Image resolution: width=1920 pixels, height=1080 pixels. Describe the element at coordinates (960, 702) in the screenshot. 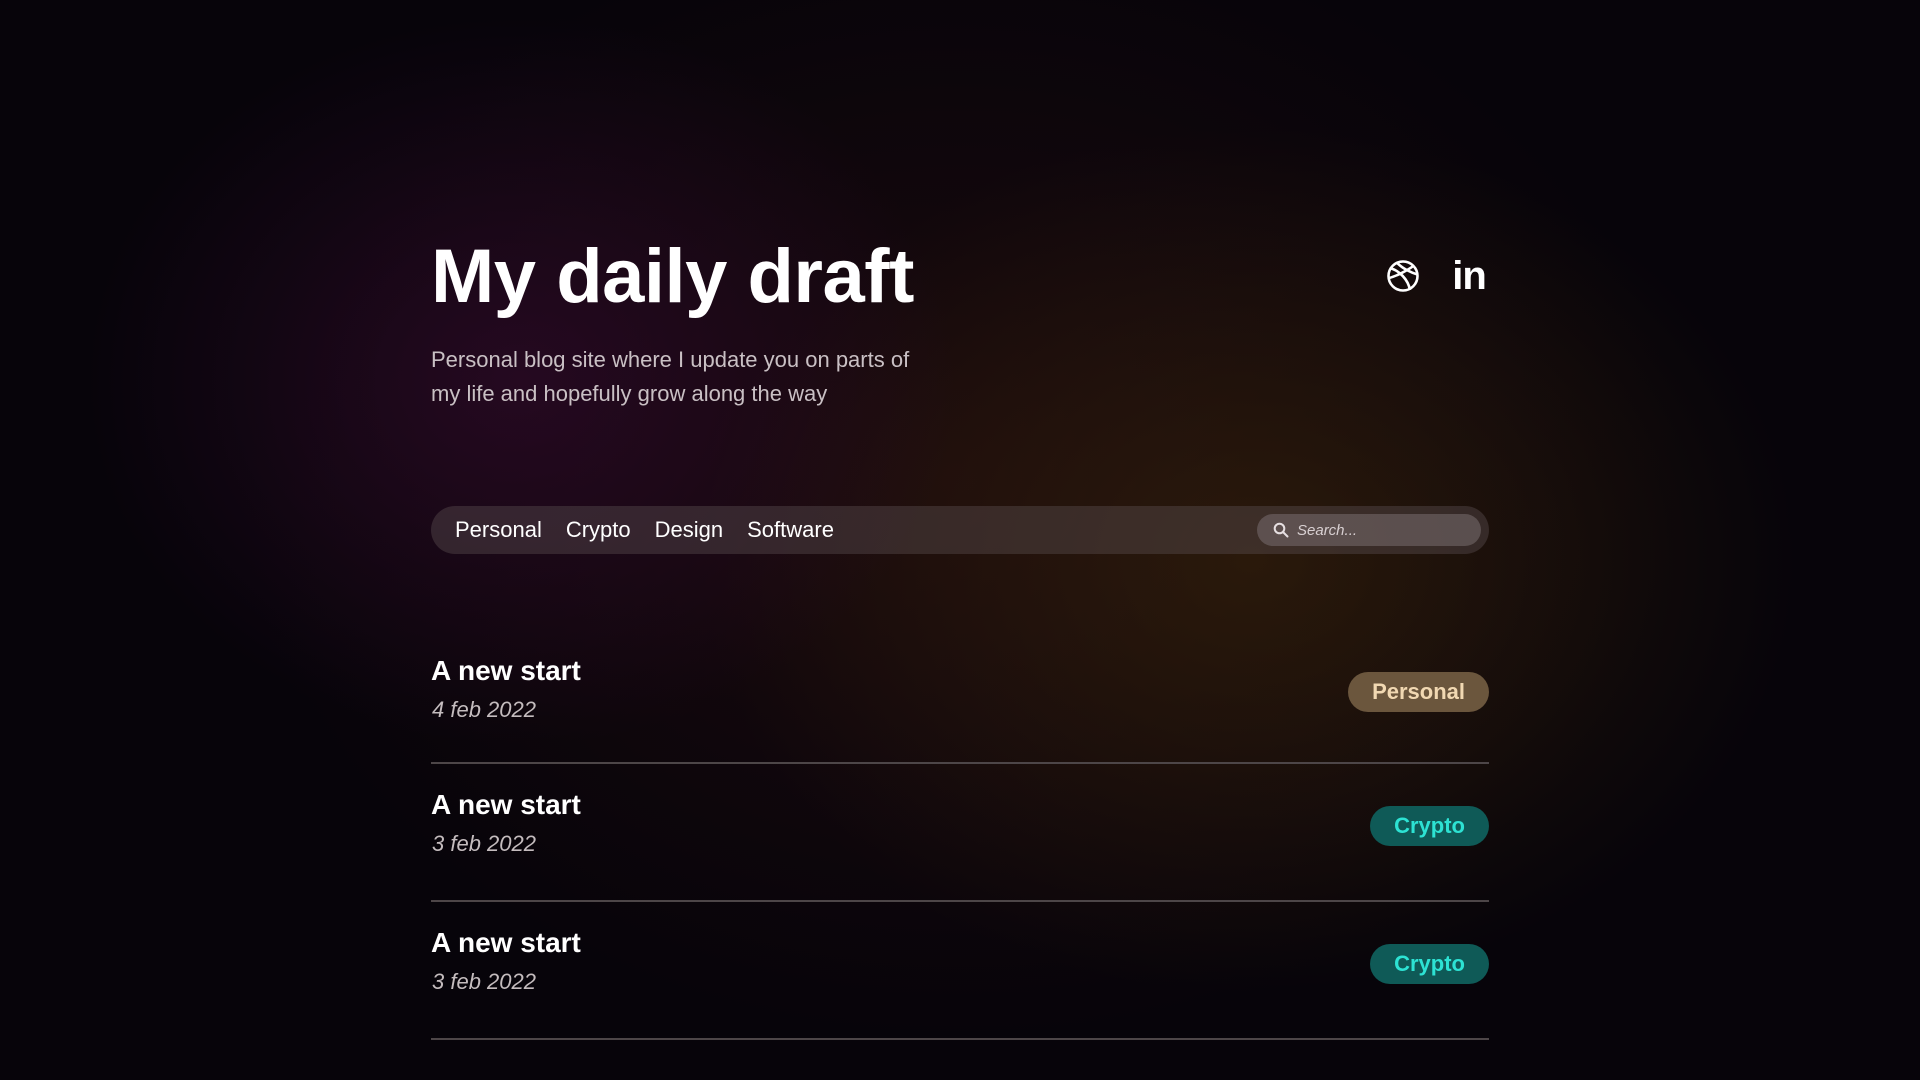

I see `post-item: A new start 4 feb 2022 Personal` at that location.